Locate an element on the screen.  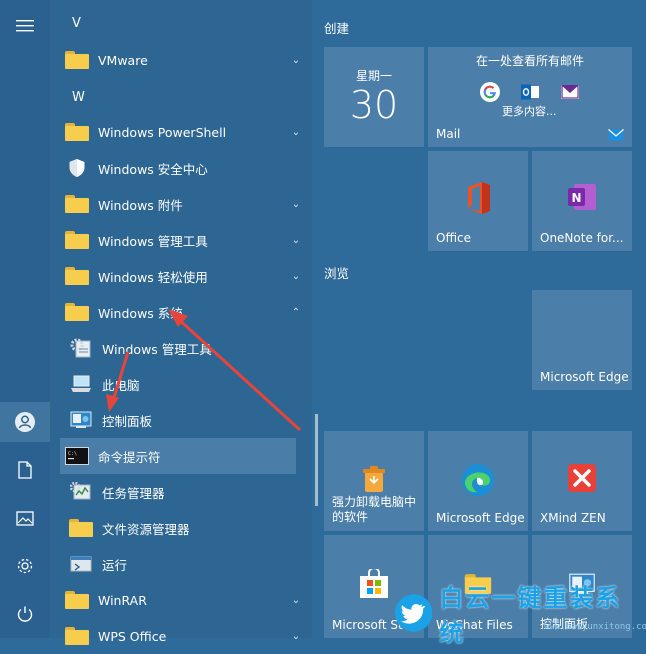
edge-icon is located at coordinates (478, 480).